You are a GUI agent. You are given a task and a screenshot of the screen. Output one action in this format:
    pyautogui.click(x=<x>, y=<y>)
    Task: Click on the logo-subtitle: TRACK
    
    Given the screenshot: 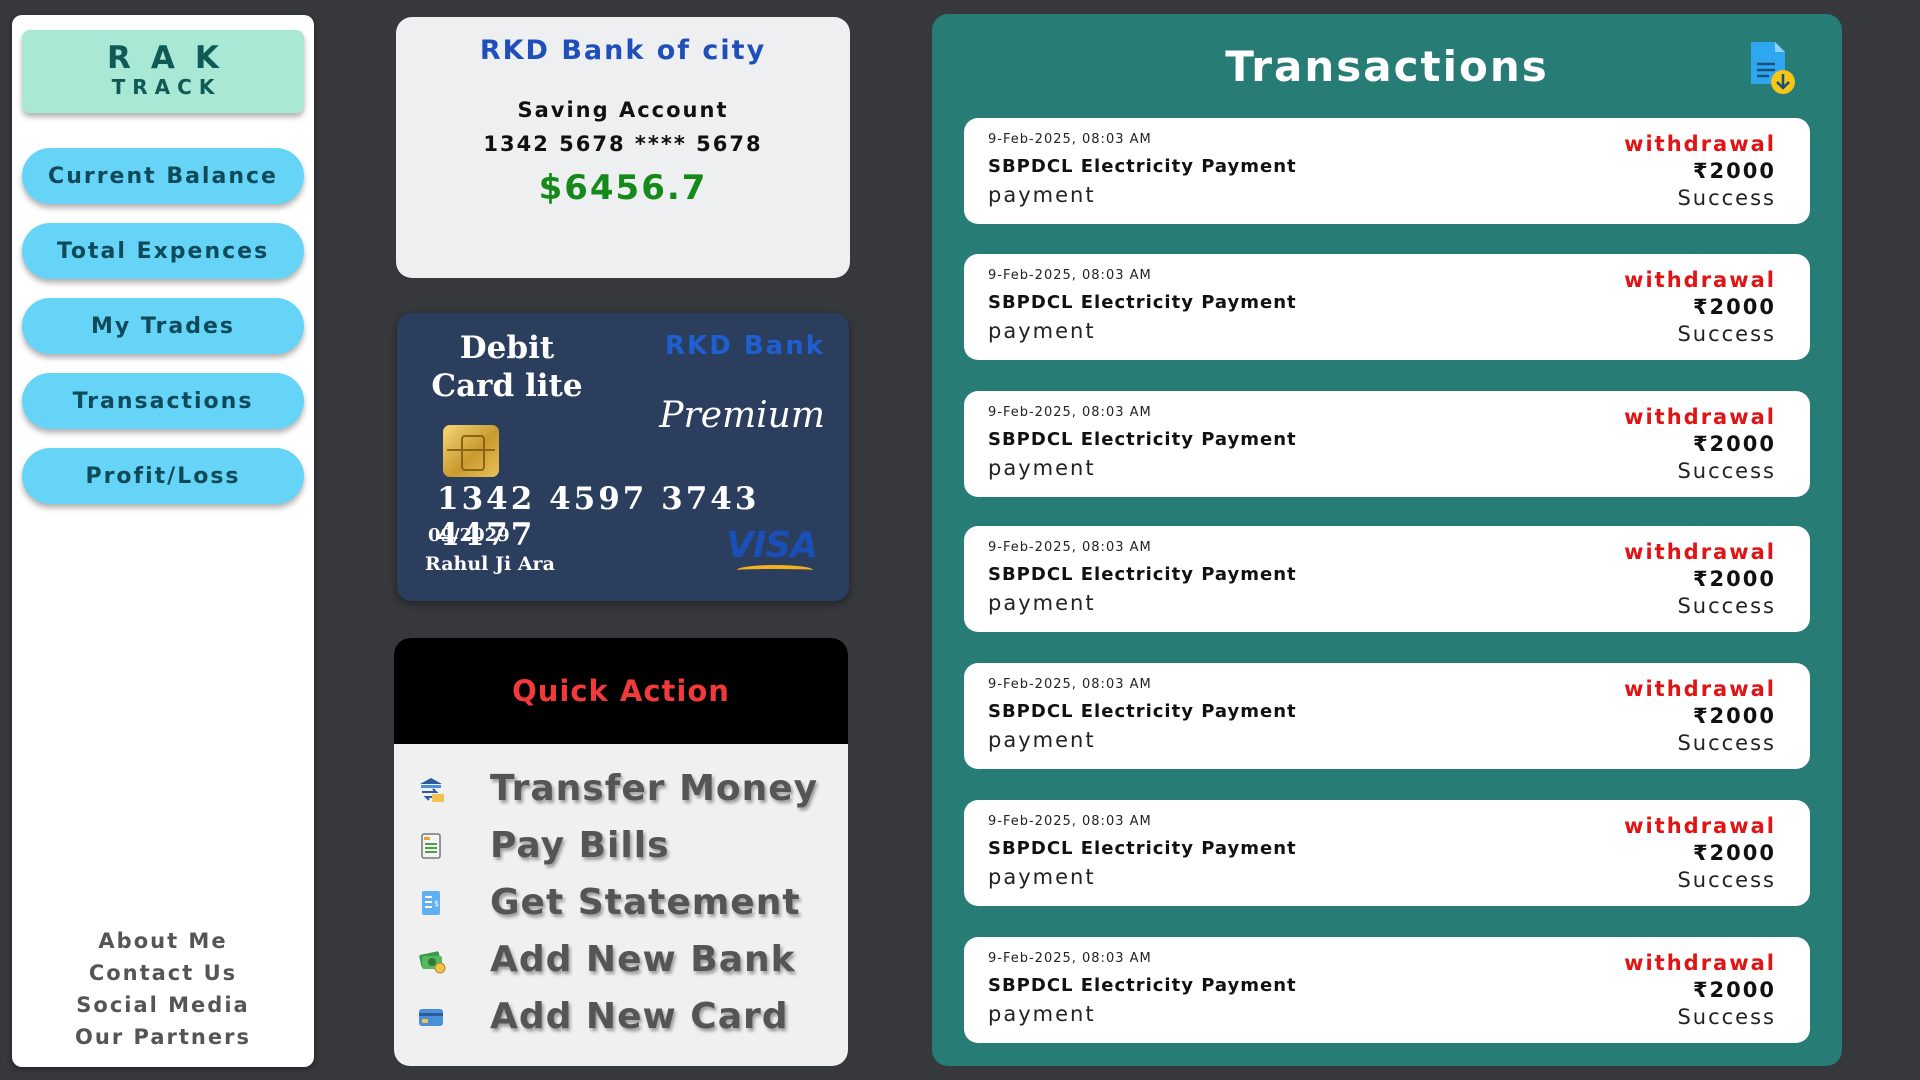 What is the action you would take?
    pyautogui.click(x=166, y=87)
    